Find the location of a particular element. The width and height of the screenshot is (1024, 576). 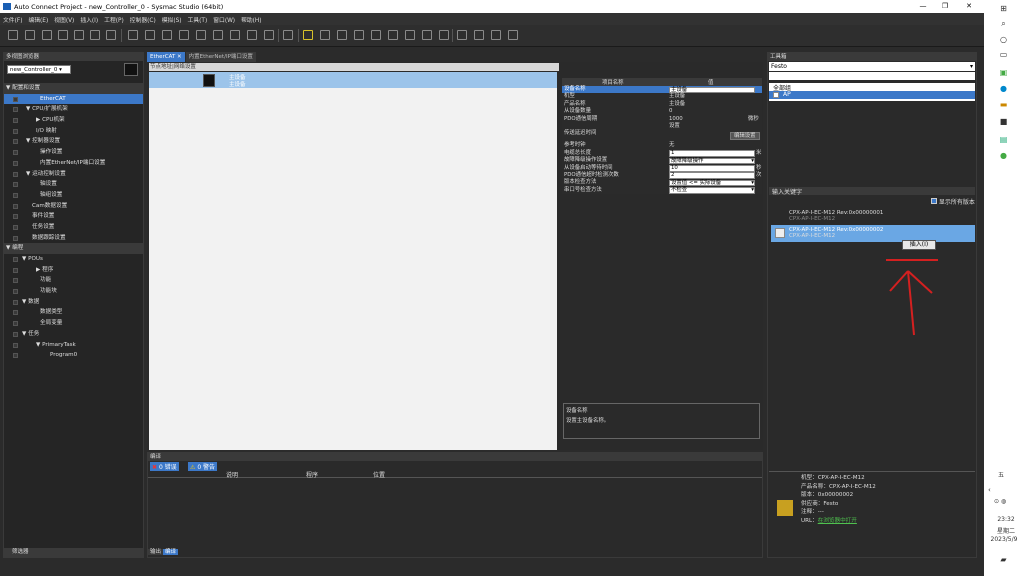

timeout-count-input: 2 is located at coordinates (712, 175).